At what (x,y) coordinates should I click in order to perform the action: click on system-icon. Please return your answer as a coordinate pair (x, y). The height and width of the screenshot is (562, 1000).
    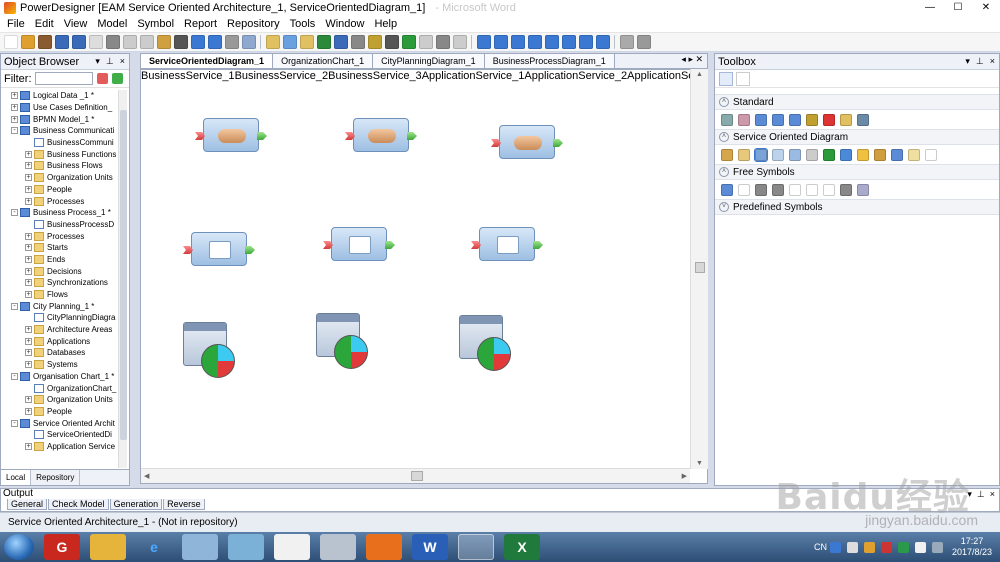
    Looking at the image, I should click on (342, 342).